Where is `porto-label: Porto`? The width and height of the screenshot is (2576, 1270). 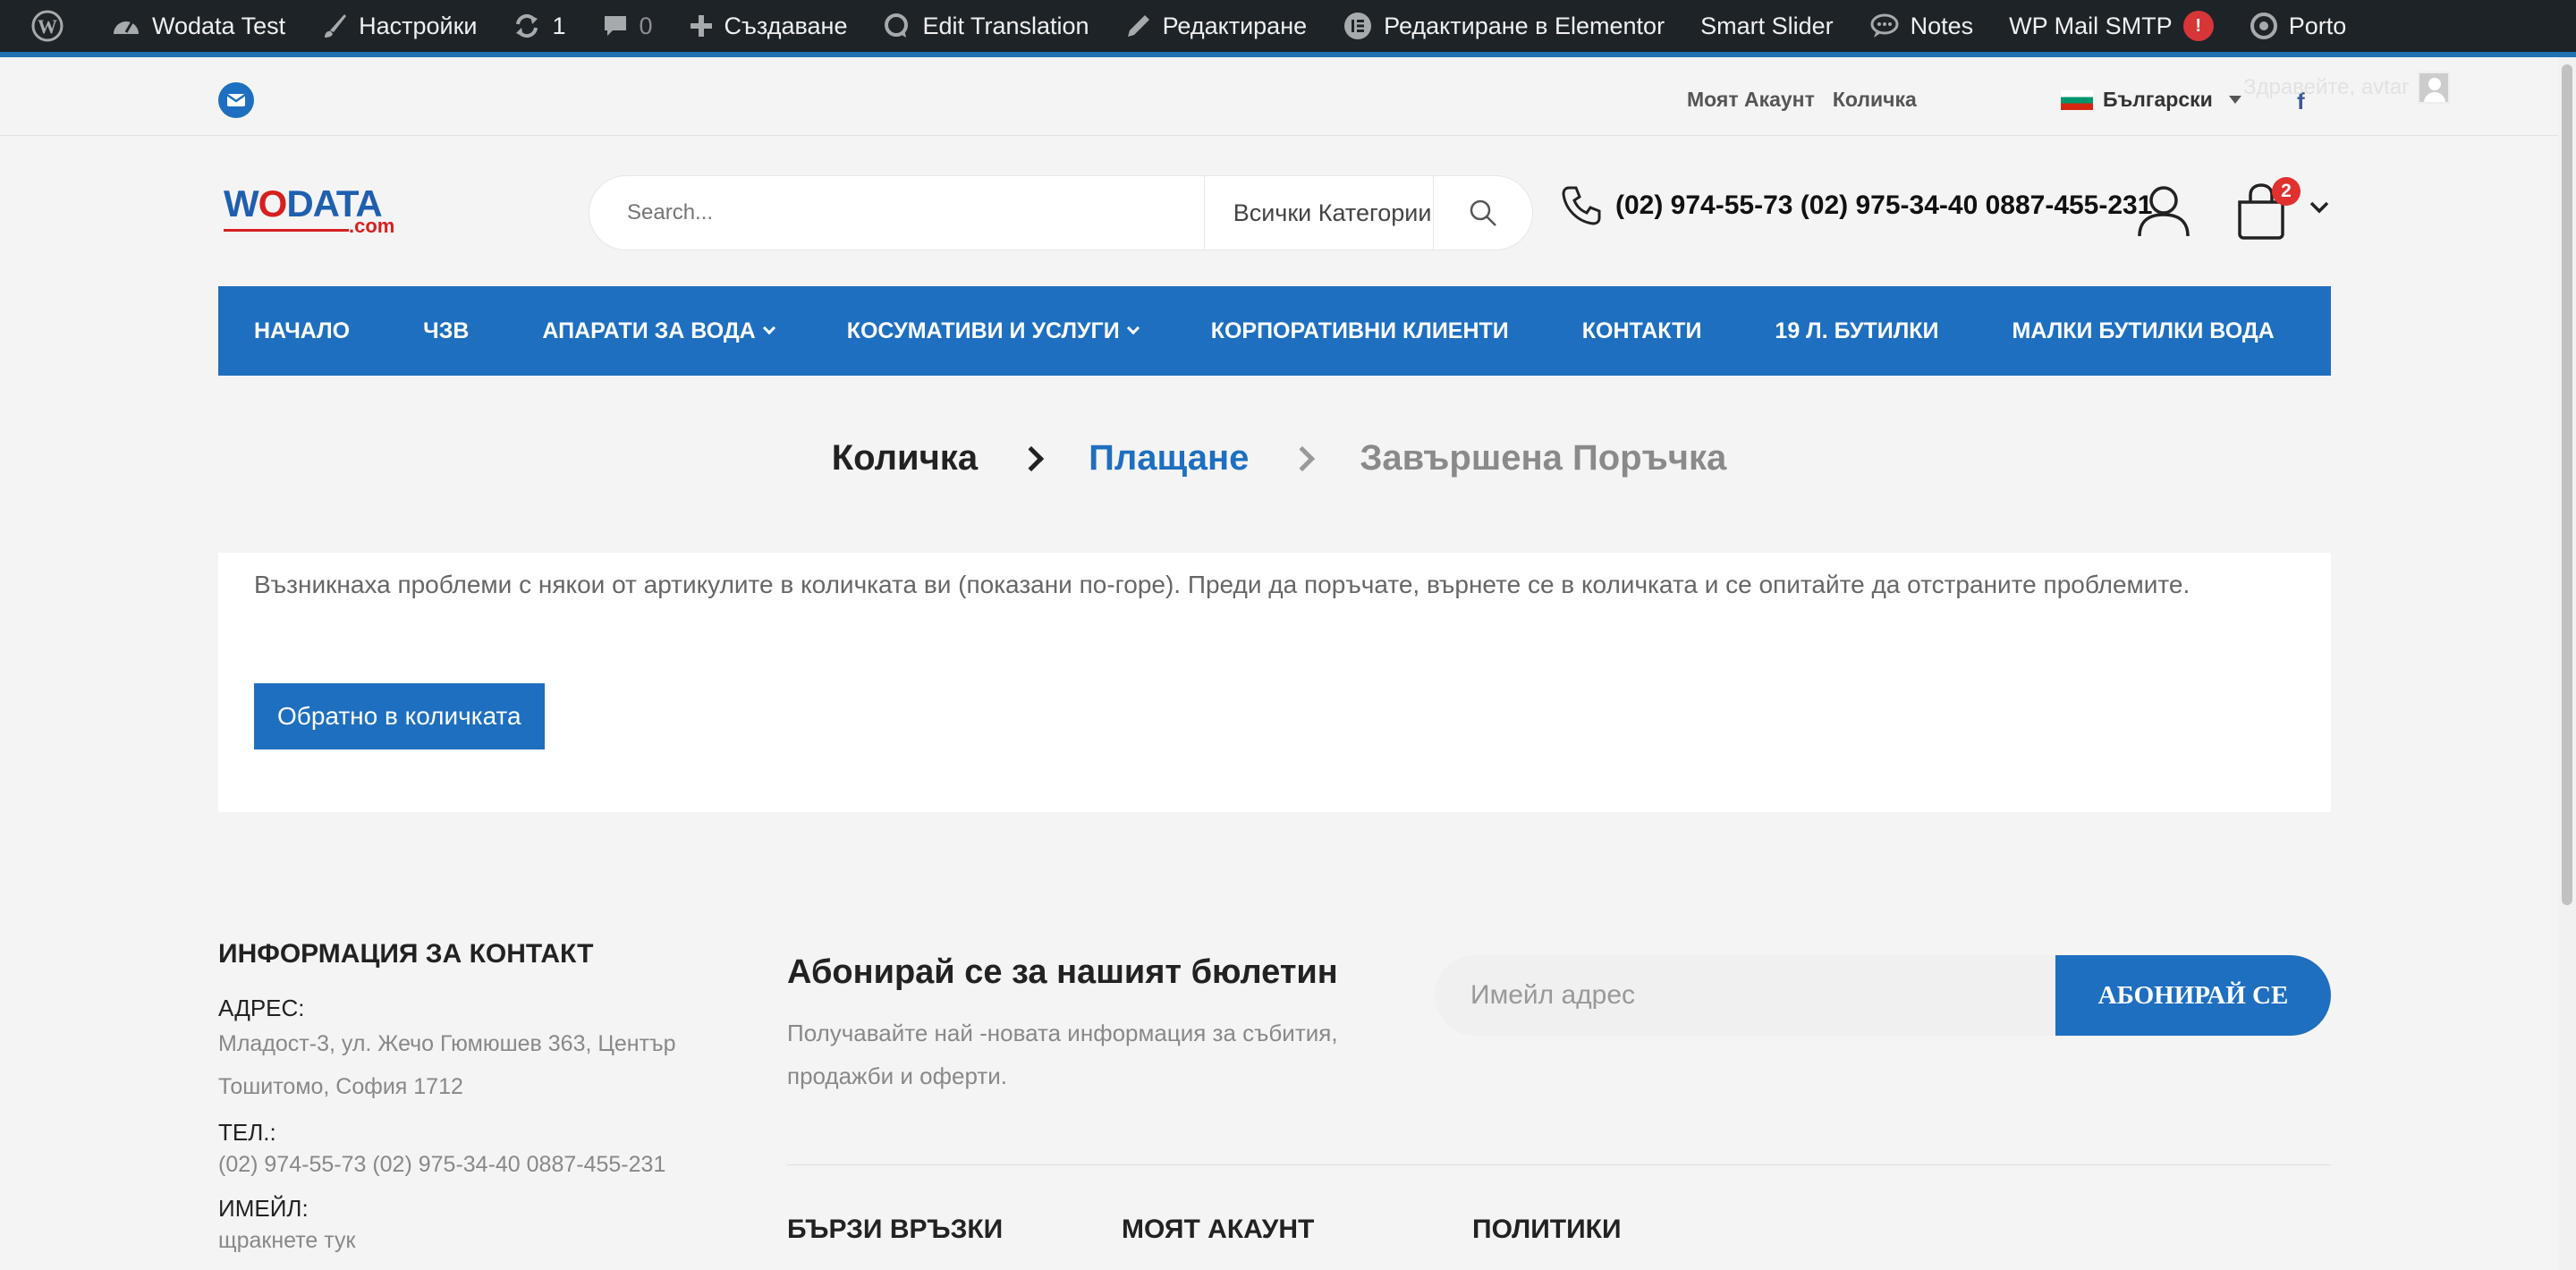 porto-label: Porto is located at coordinates (2317, 25).